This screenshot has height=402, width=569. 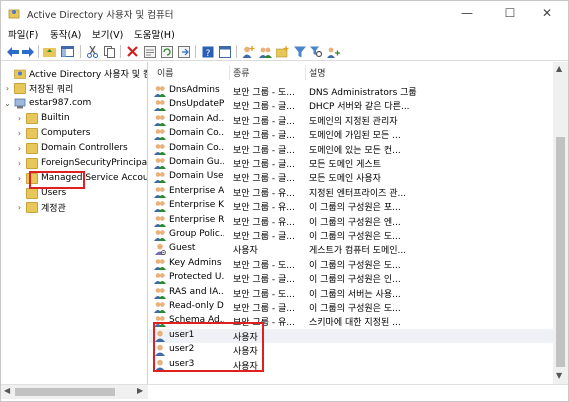 I want to click on cell-name: Guest, so click(x=182, y=248).